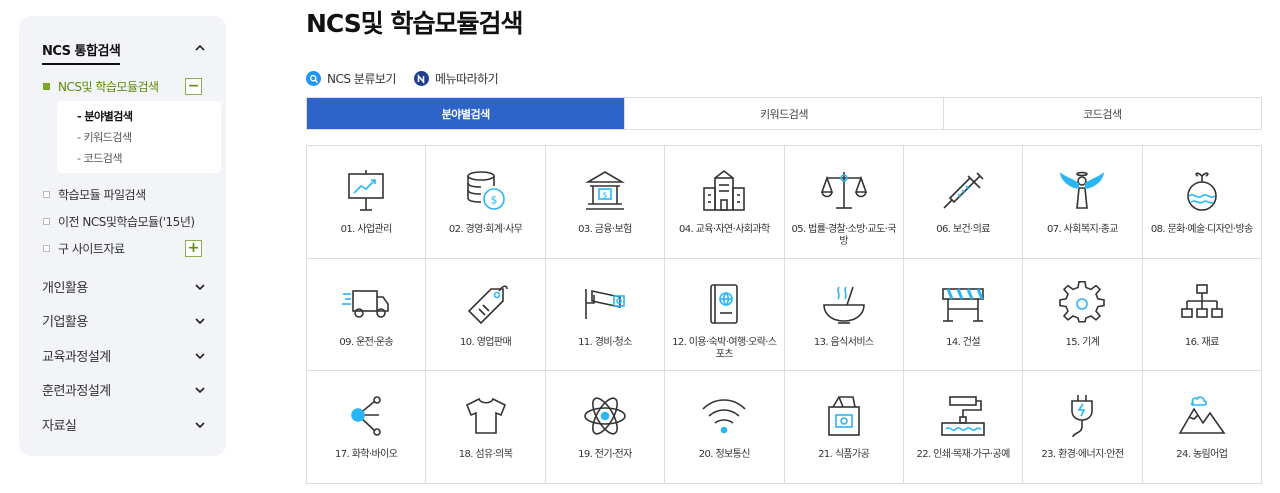  I want to click on bank-building-icon: $, so click(605, 191).